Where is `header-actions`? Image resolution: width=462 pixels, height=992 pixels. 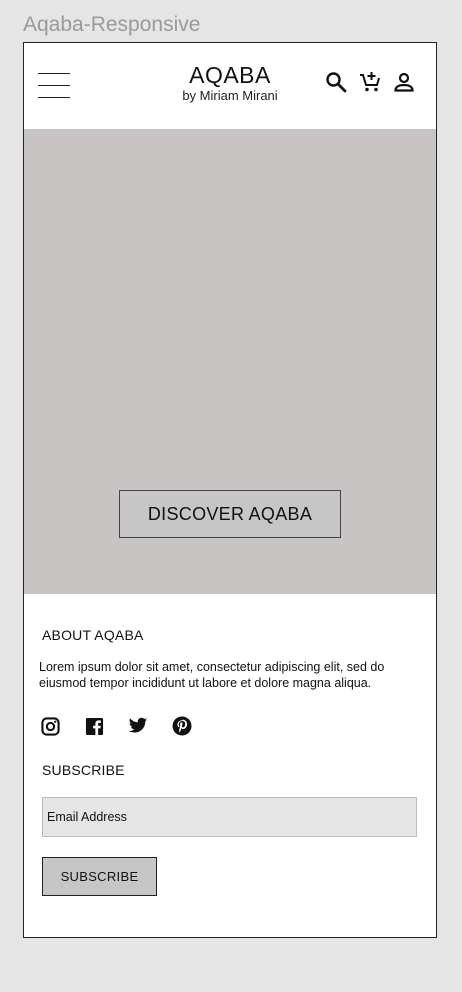
header-actions is located at coordinates (370, 82).